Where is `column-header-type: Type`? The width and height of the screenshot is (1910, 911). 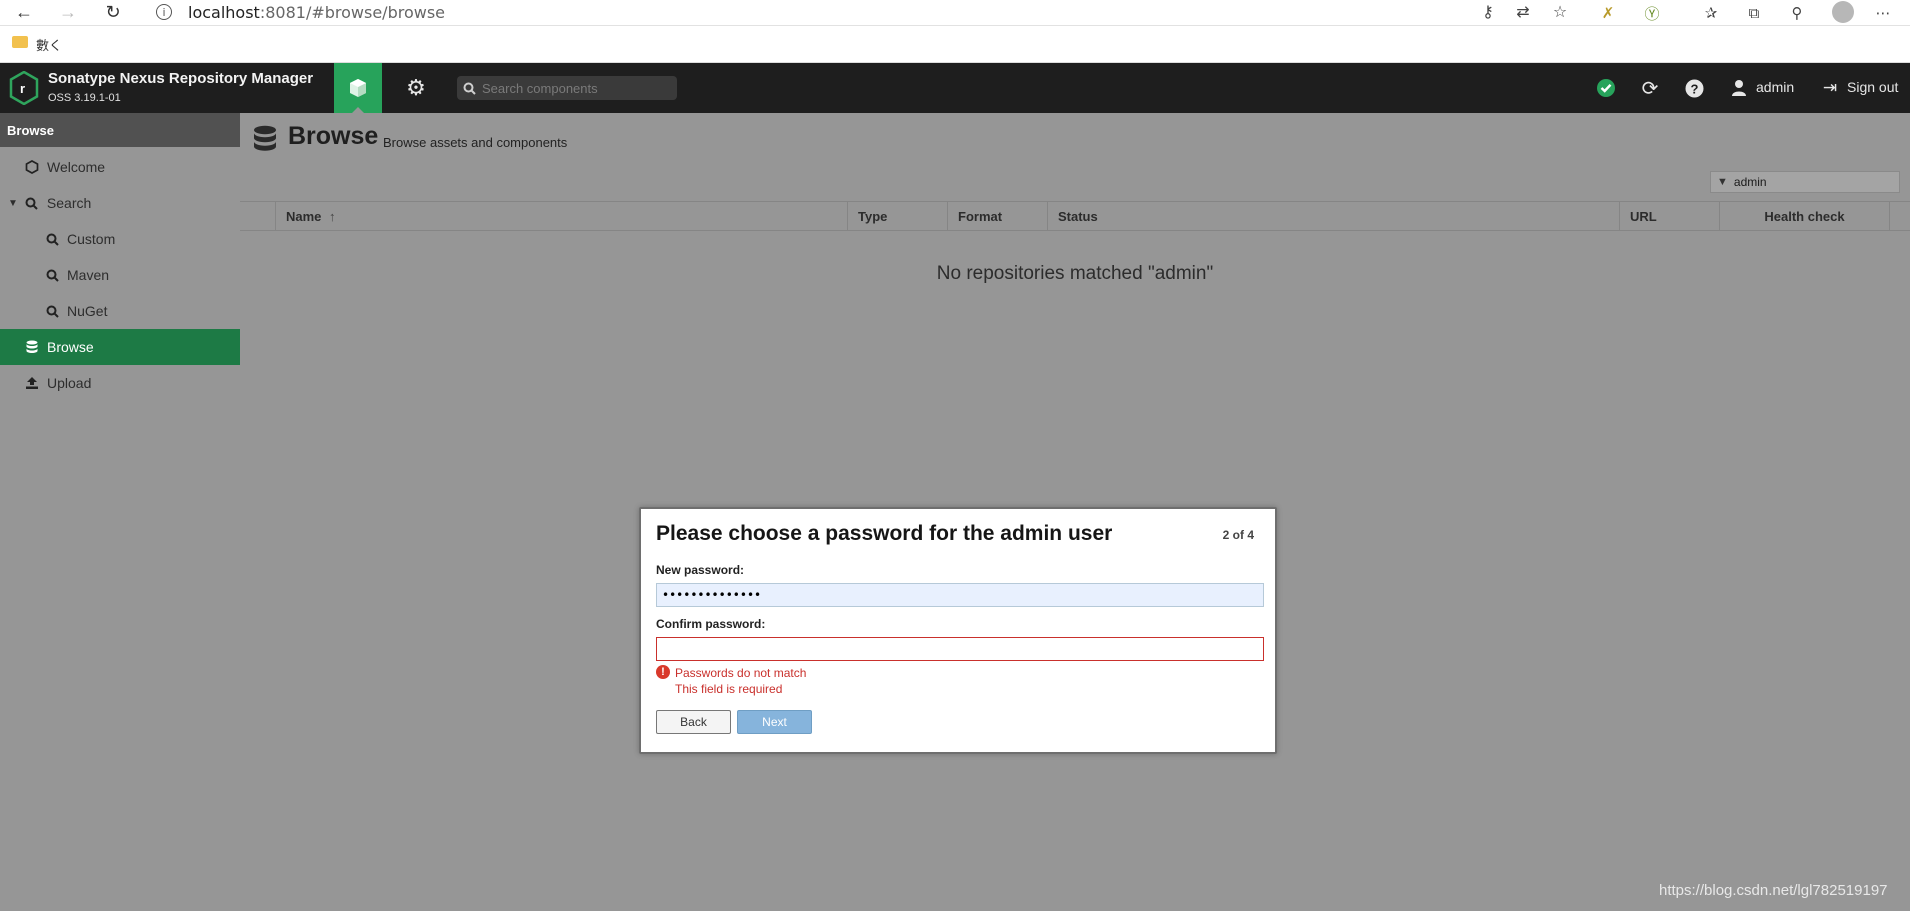
column-header-type: Type is located at coordinates (898, 216).